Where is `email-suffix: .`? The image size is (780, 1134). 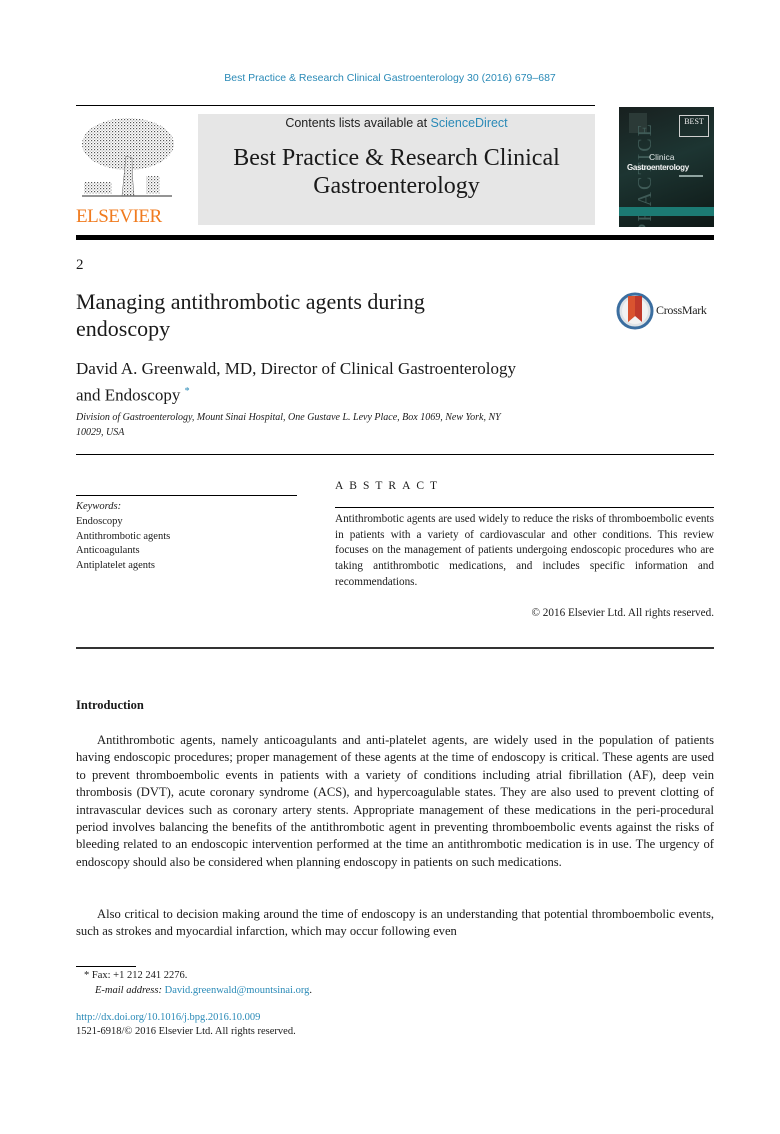
email-suffix: . is located at coordinates (311, 990).